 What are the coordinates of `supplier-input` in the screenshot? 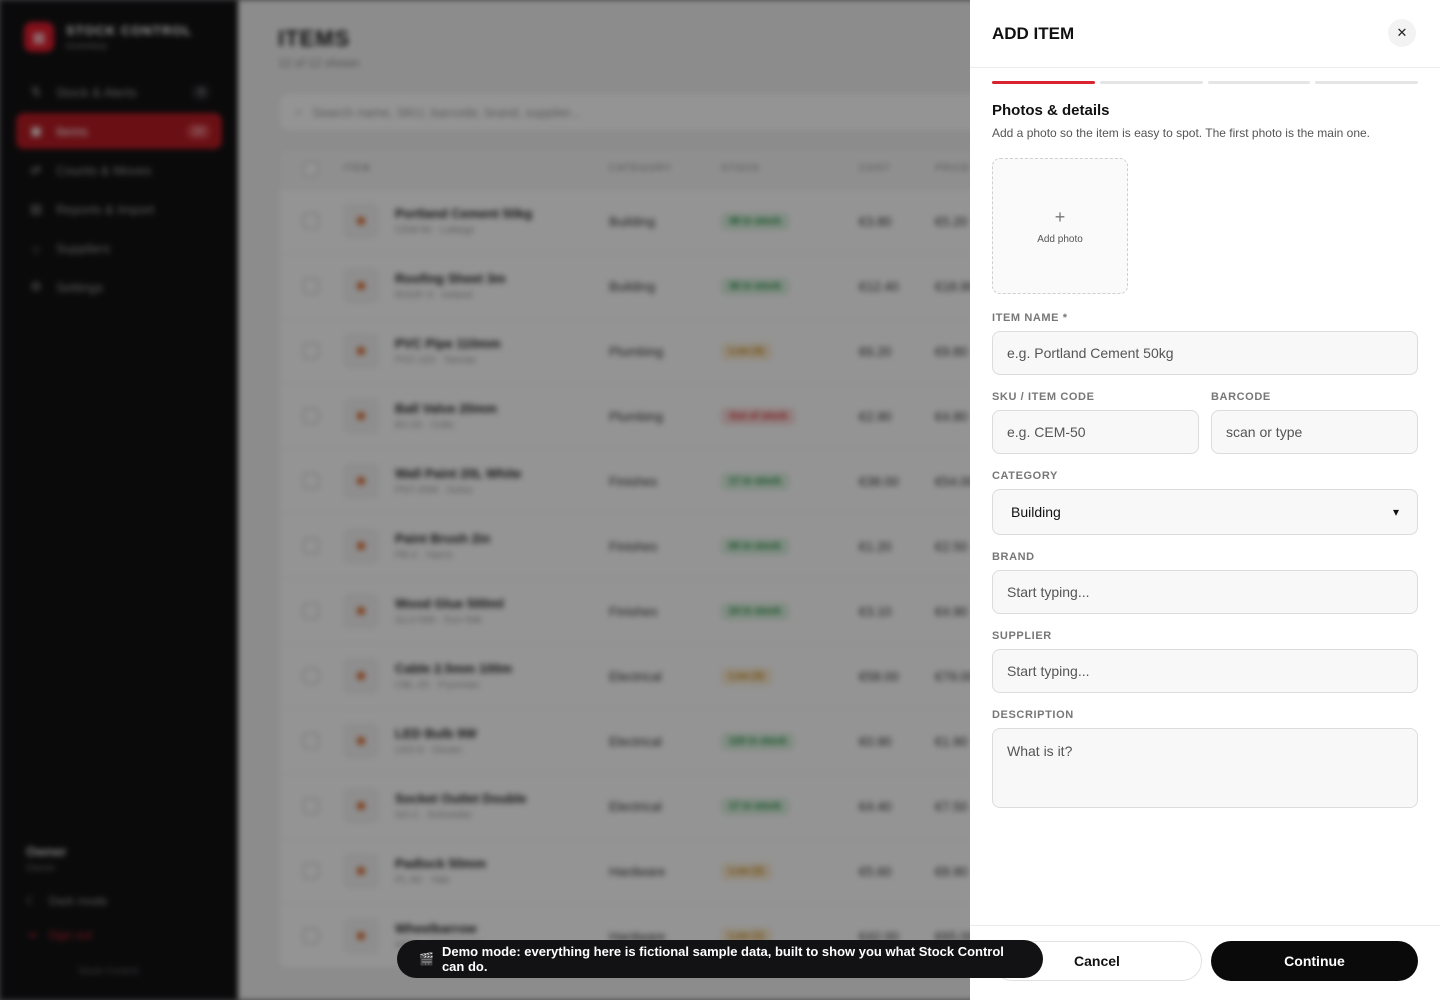 It's located at (1205, 671).